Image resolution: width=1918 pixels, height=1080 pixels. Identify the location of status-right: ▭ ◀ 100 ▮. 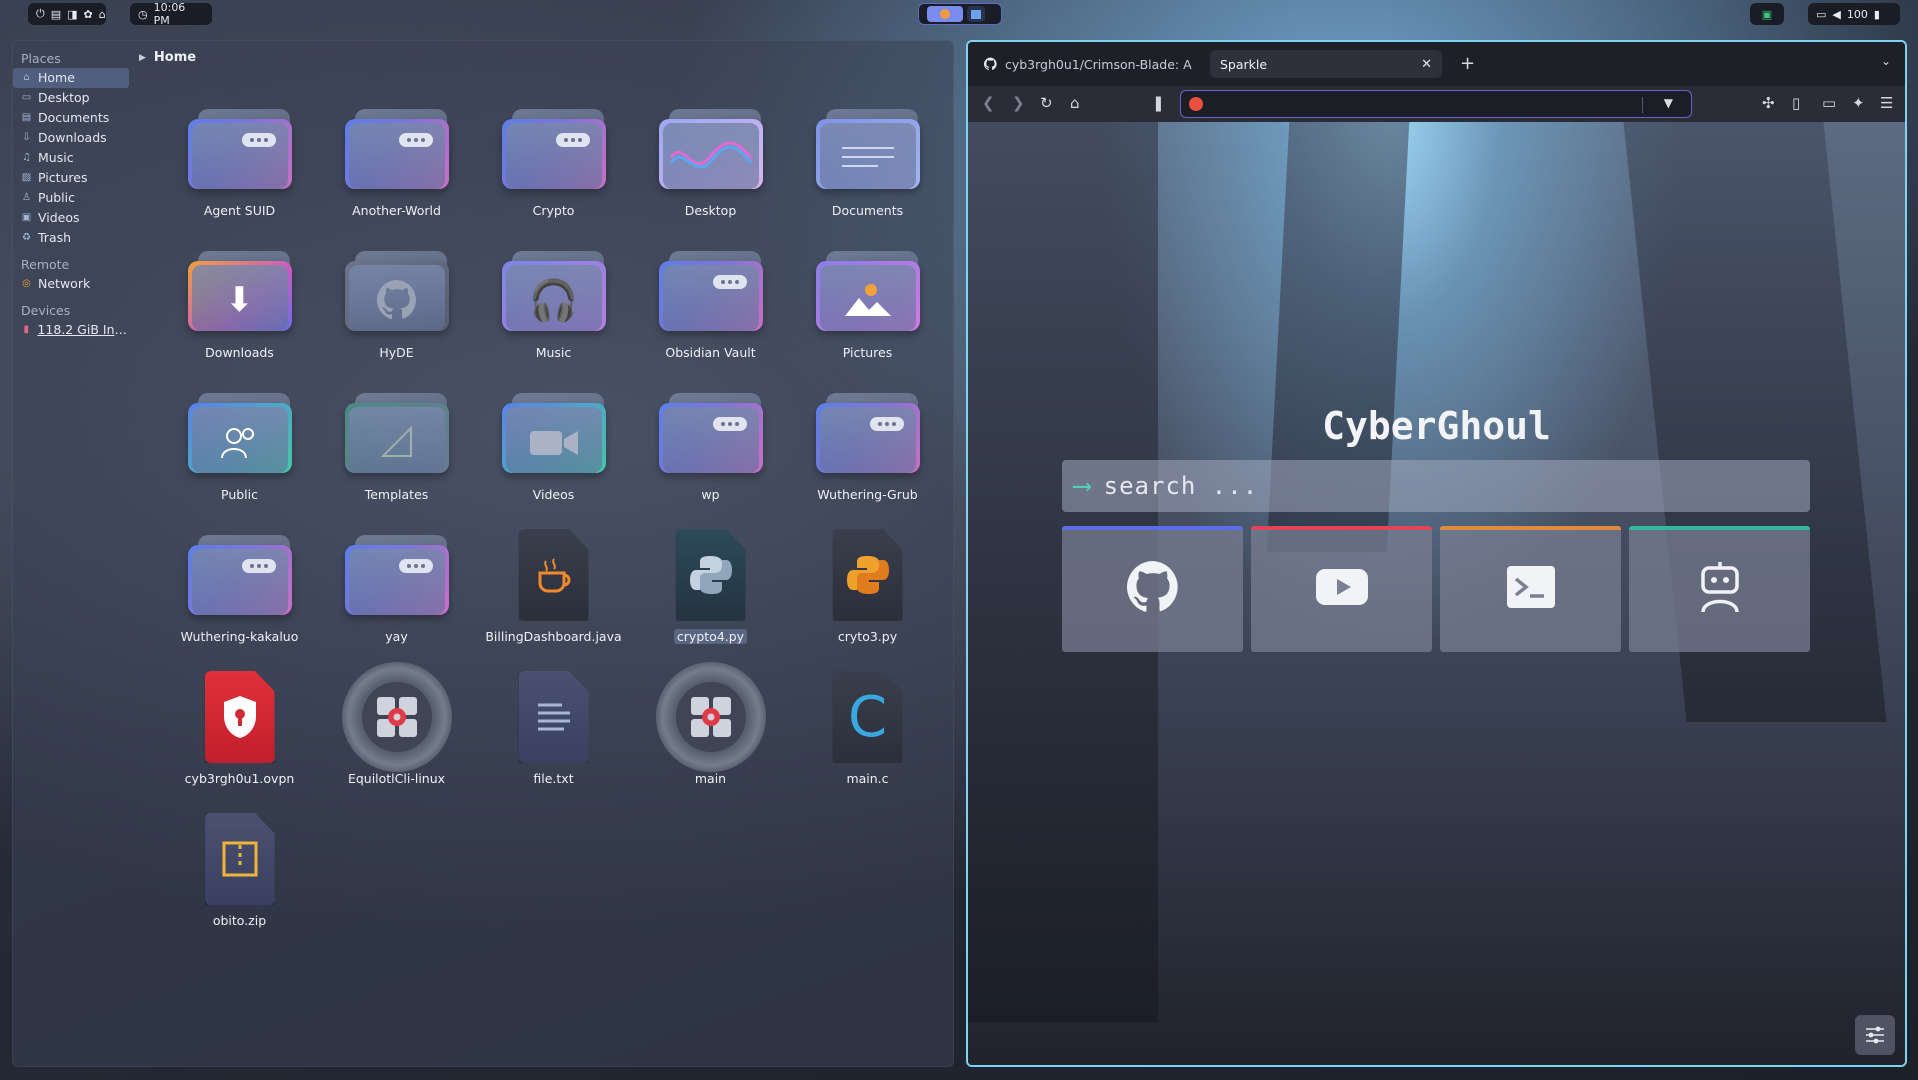
(1854, 14).